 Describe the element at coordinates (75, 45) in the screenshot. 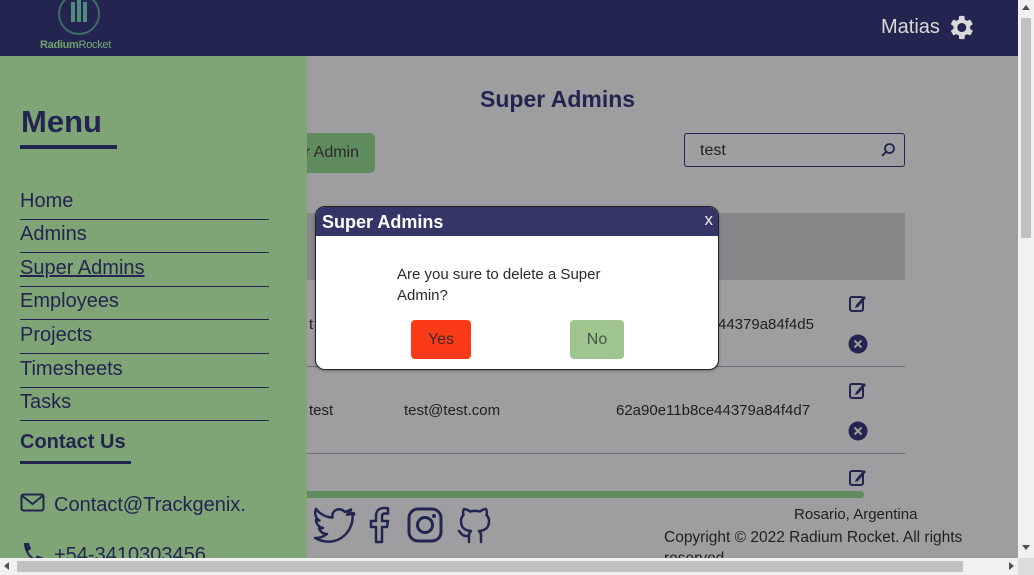

I see `logo-text: RadiumRocket` at that location.